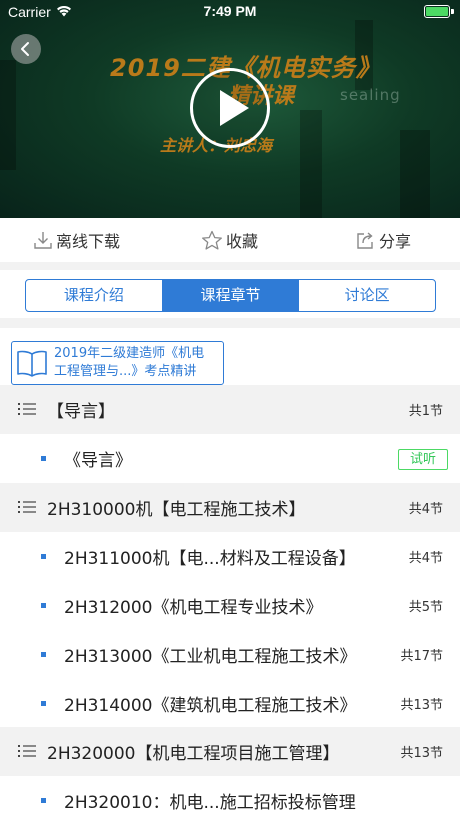 This screenshot has width=460, height=818. Describe the element at coordinates (176, 510) in the screenshot. I see `section-title: 2H310000机【电工程施工技术】` at that location.